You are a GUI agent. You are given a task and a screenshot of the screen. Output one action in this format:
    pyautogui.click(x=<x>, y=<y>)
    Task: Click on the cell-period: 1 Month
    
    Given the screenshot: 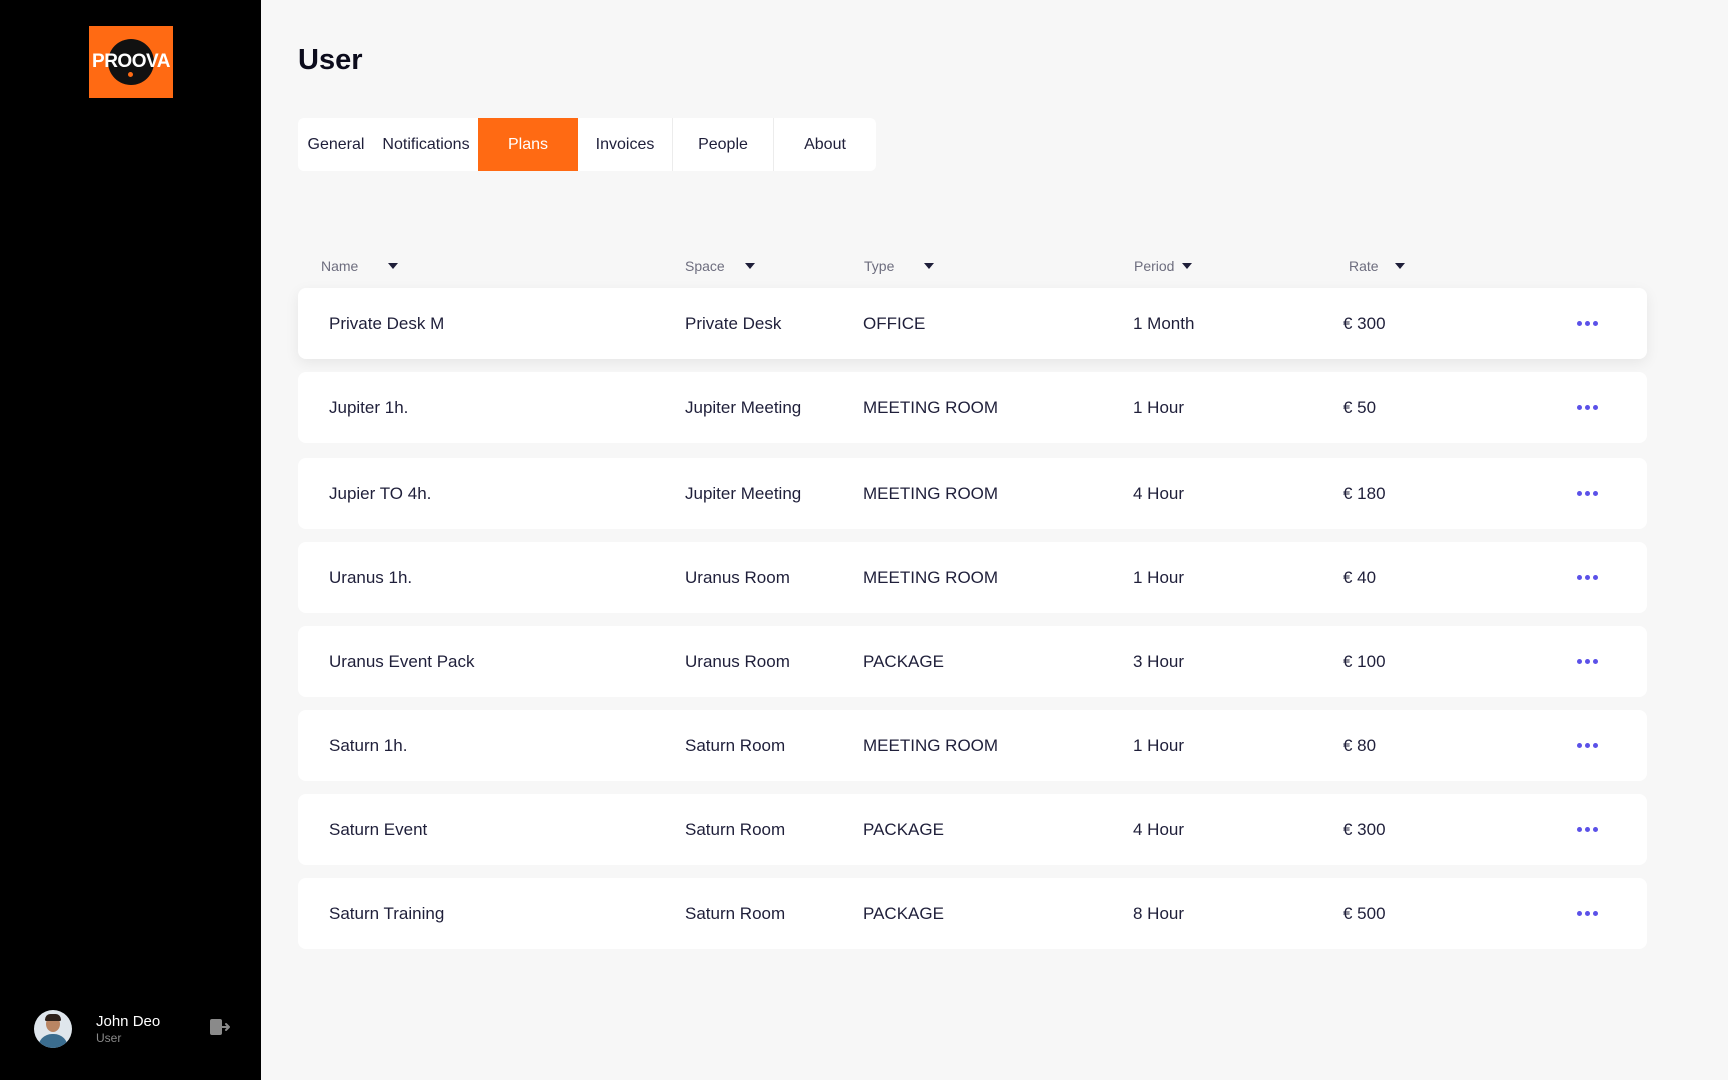 What is the action you would take?
    pyautogui.click(x=1164, y=323)
    